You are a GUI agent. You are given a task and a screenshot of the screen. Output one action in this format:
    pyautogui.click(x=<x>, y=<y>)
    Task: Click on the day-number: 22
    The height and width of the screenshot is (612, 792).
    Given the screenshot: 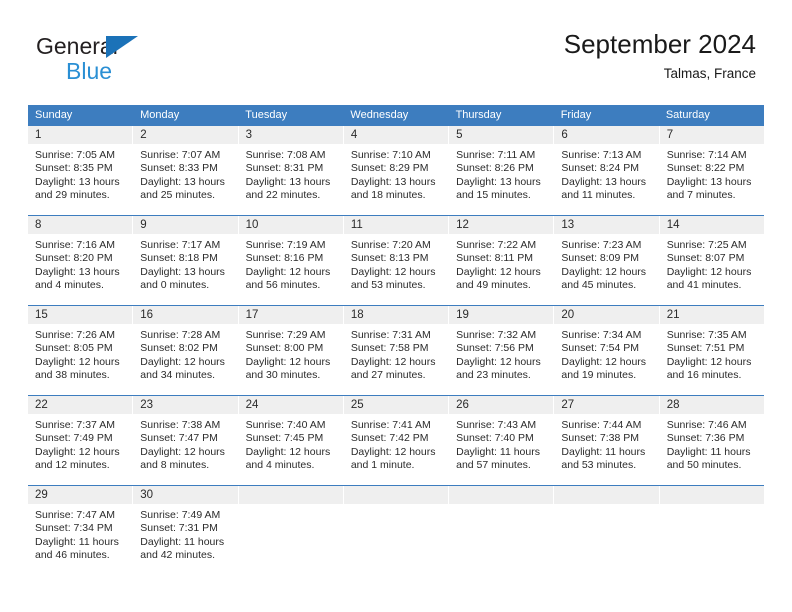 What is the action you would take?
    pyautogui.click(x=80, y=405)
    